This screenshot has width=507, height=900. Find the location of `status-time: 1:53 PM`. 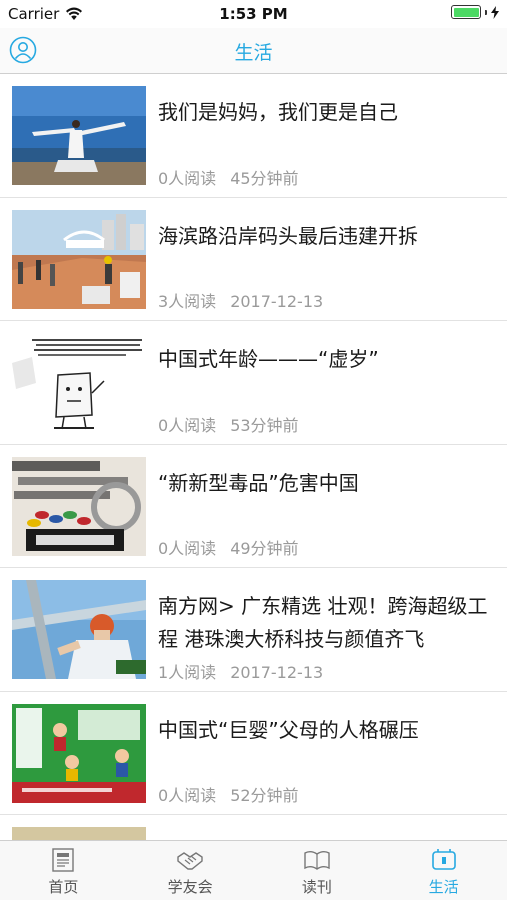

status-time: 1:53 PM is located at coordinates (253, 14).